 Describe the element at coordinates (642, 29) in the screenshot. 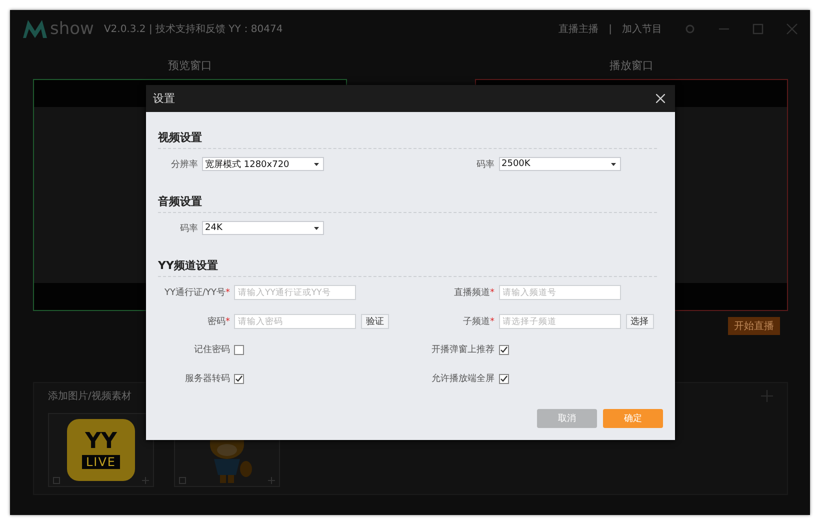

I see `header-link: 加入节目` at that location.